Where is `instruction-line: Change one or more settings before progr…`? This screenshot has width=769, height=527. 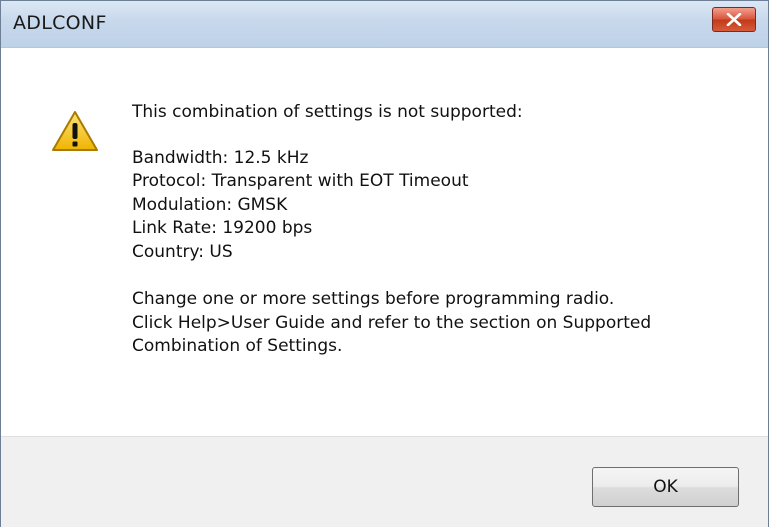
instruction-line: Change one or more settings before progr… is located at coordinates (373, 299).